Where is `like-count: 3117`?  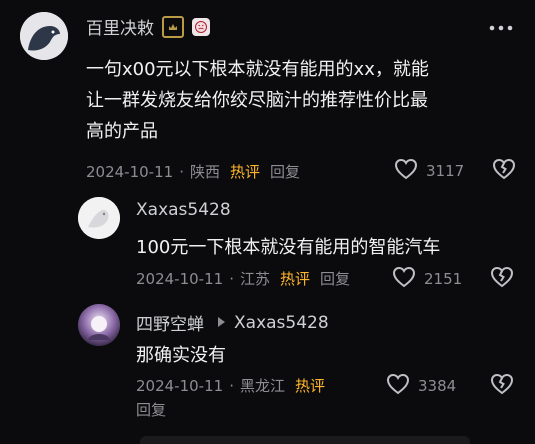
like-count: 3117 is located at coordinates (445, 171).